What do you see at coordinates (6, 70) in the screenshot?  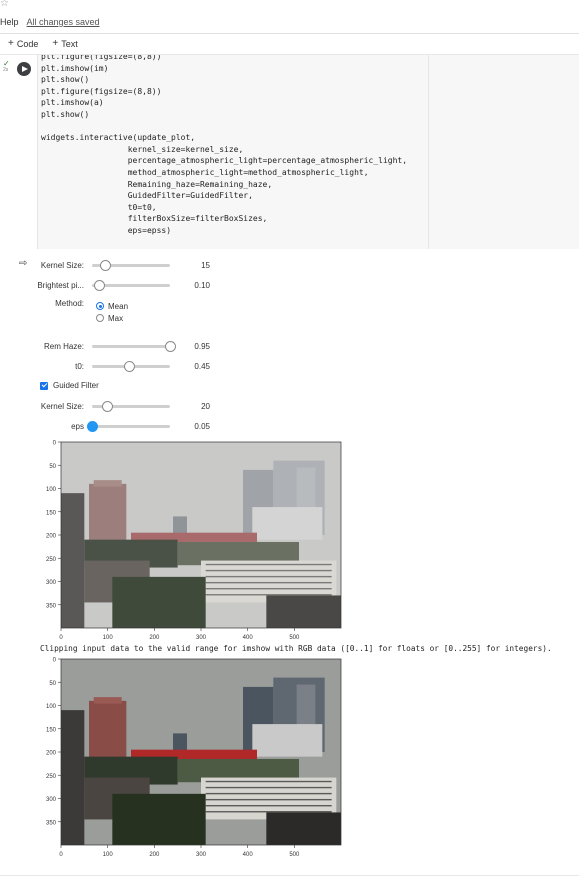 I see `exec-time: 2s` at bounding box center [6, 70].